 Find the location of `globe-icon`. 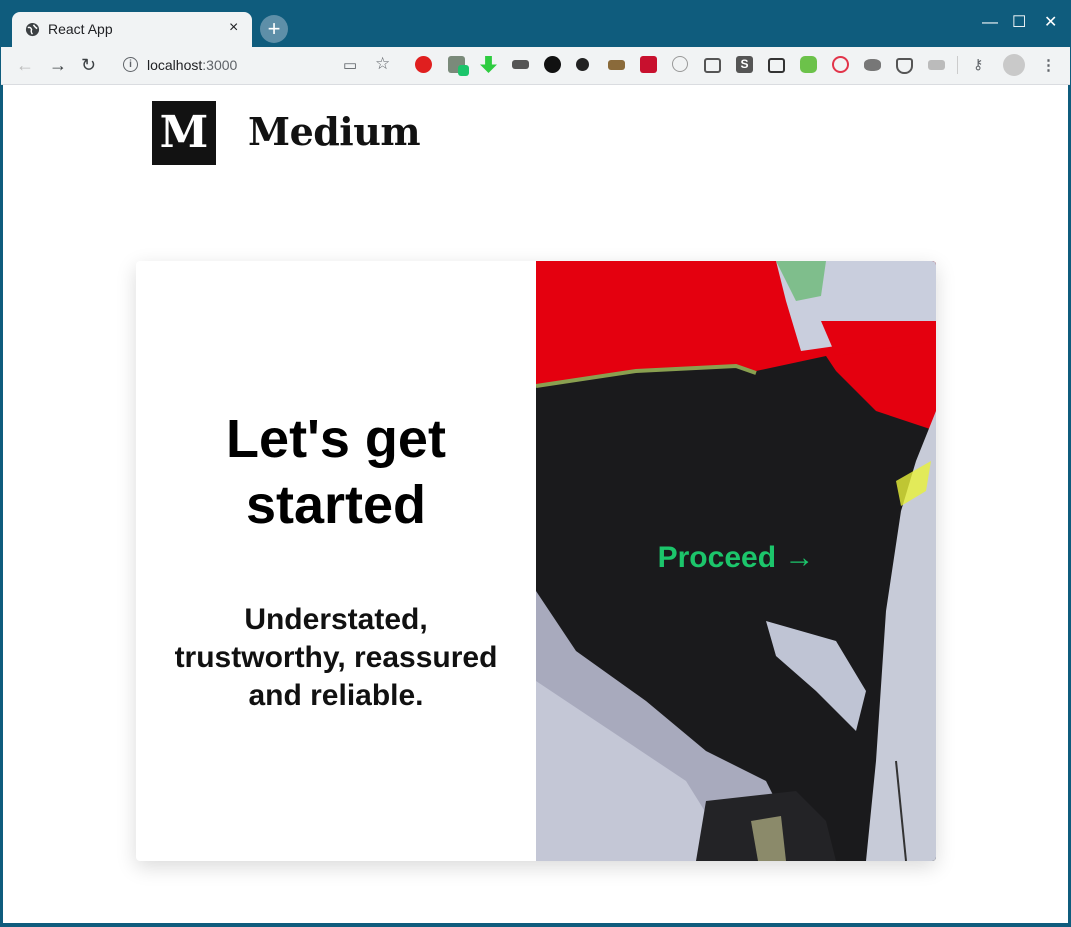

globe-icon is located at coordinates (32, 29).